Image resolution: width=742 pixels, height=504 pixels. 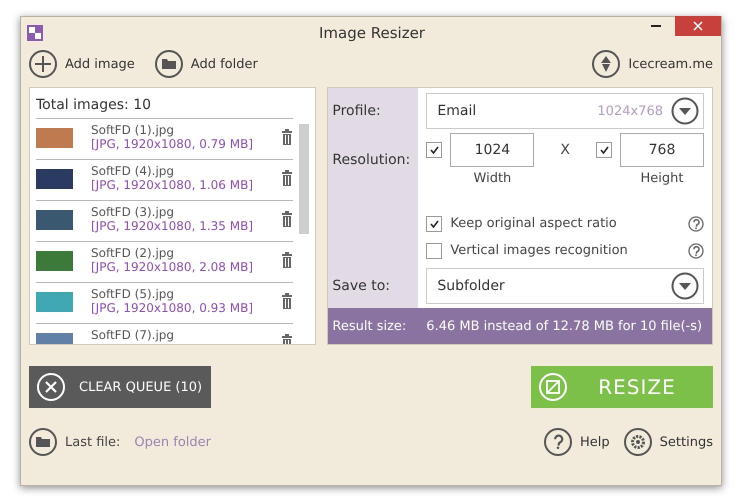 What do you see at coordinates (133, 212) in the screenshot?
I see `file-name: SoftFD (3).jpg` at bounding box center [133, 212].